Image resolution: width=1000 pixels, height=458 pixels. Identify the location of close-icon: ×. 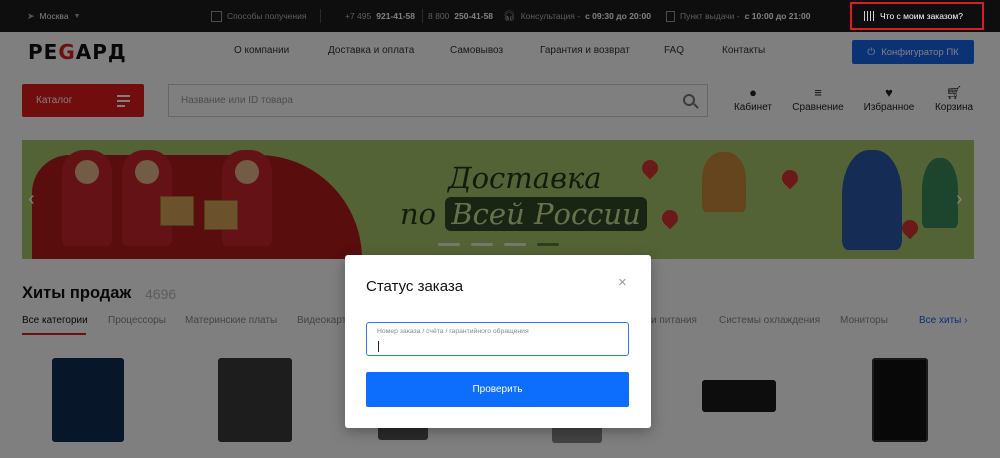
(622, 282).